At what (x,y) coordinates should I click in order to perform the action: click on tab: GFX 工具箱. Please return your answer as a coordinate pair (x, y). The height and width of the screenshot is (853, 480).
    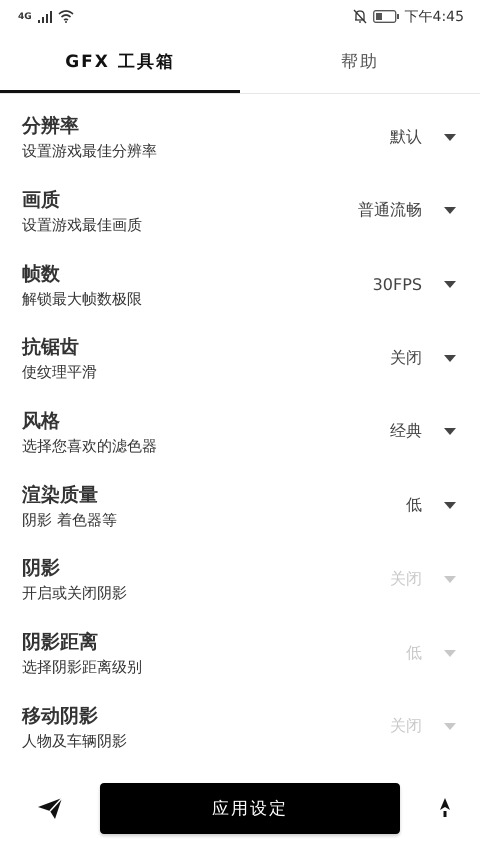
    Looking at the image, I should click on (120, 63).